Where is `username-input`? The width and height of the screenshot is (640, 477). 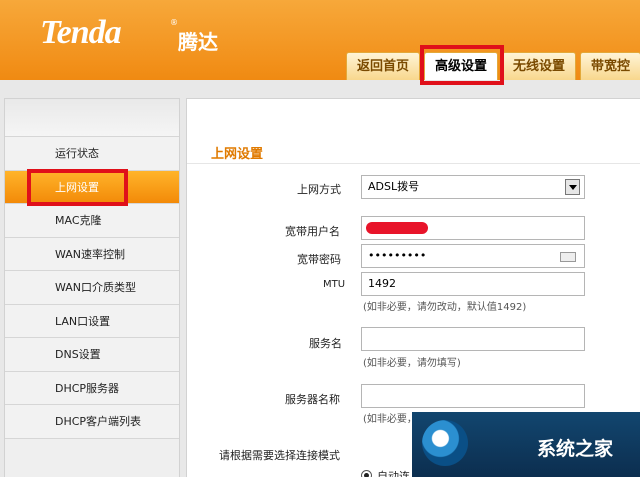
username-input is located at coordinates (473, 228).